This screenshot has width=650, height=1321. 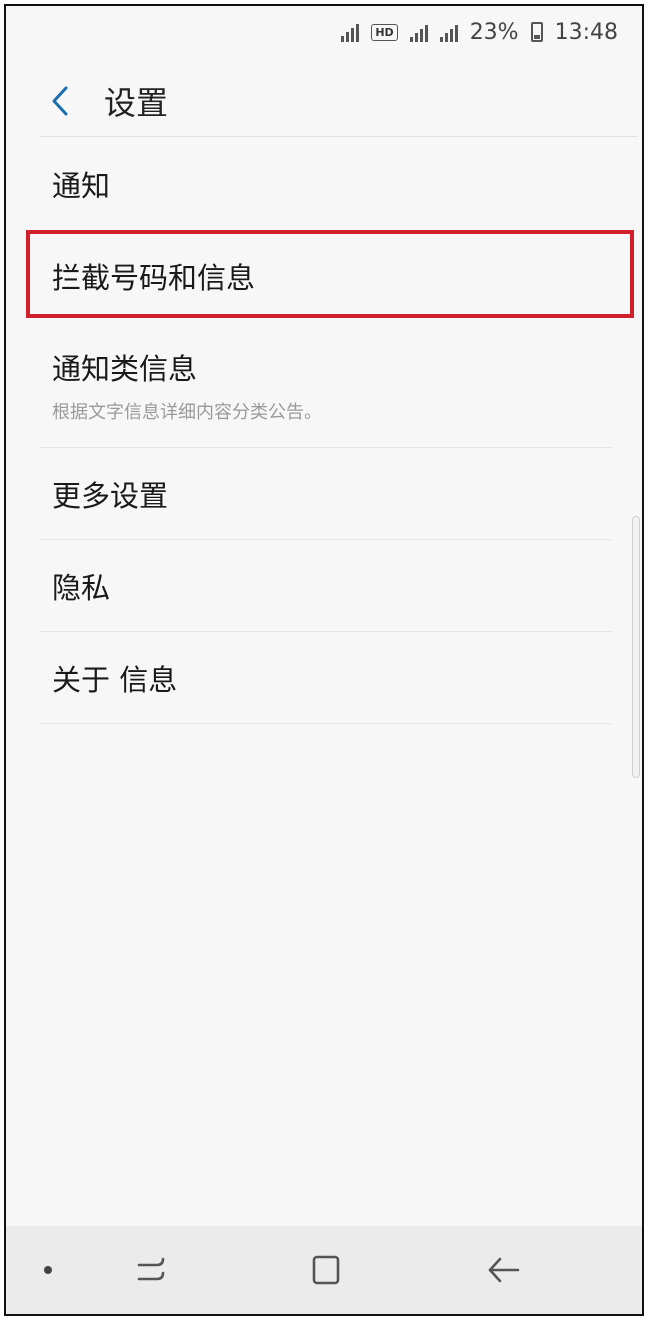 I want to click on list-item-more-settings: 更多设置, so click(x=324, y=494).